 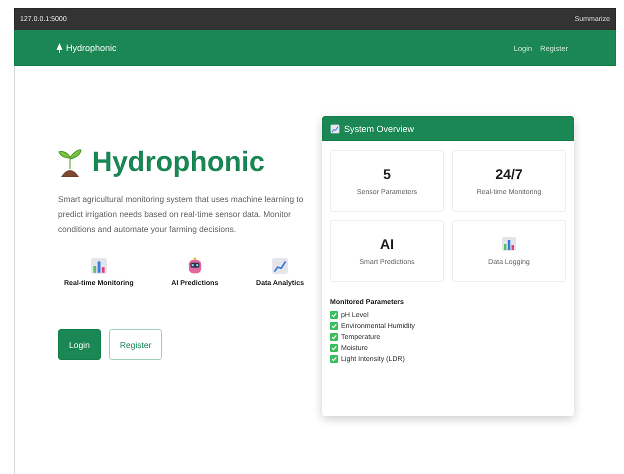 What do you see at coordinates (59, 48) in the screenshot?
I see `tree-icon` at bounding box center [59, 48].